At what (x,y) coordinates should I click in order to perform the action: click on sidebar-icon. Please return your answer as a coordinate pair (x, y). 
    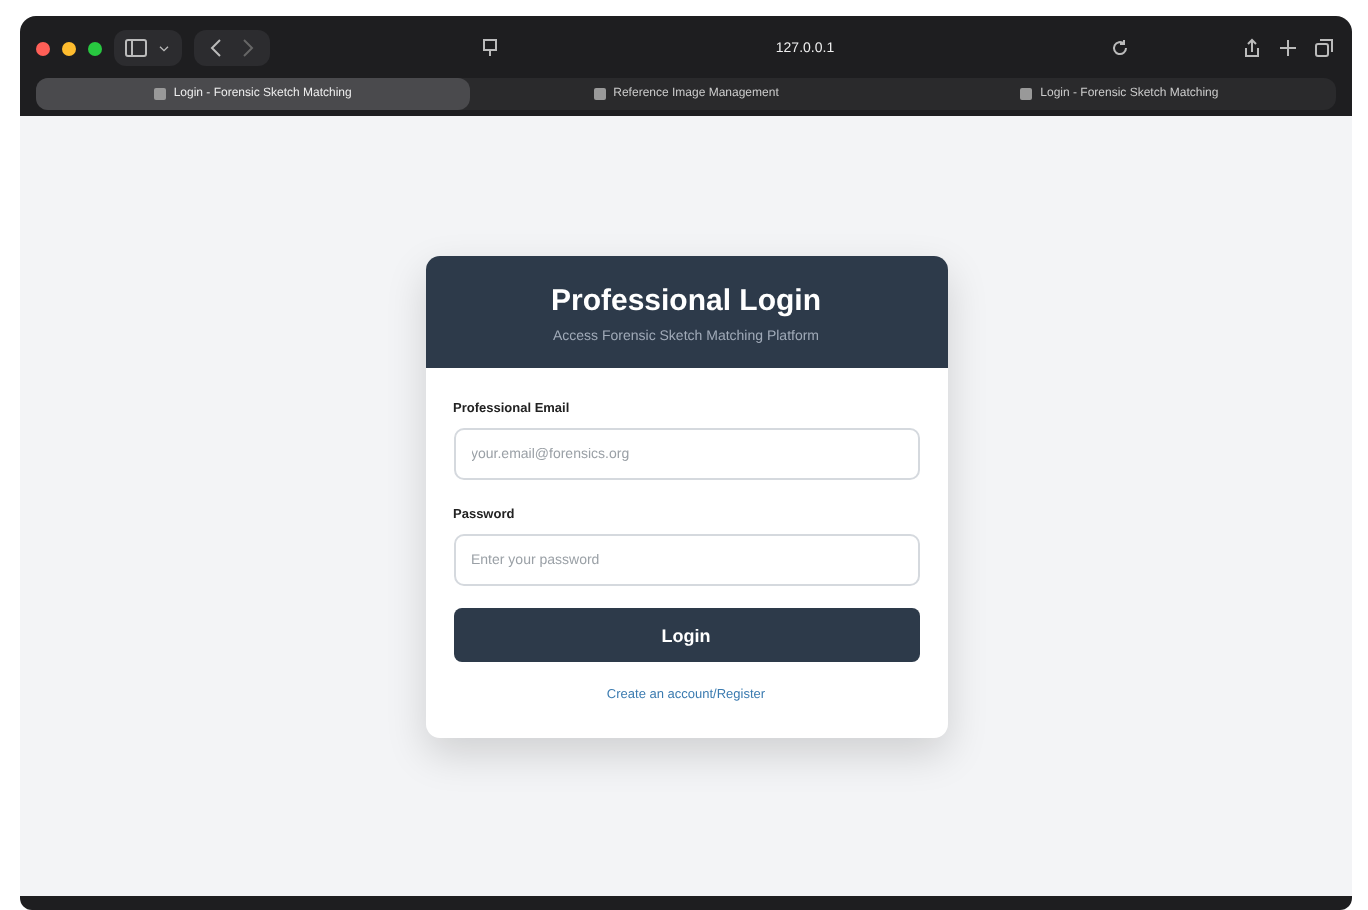
    Looking at the image, I should click on (136, 48).